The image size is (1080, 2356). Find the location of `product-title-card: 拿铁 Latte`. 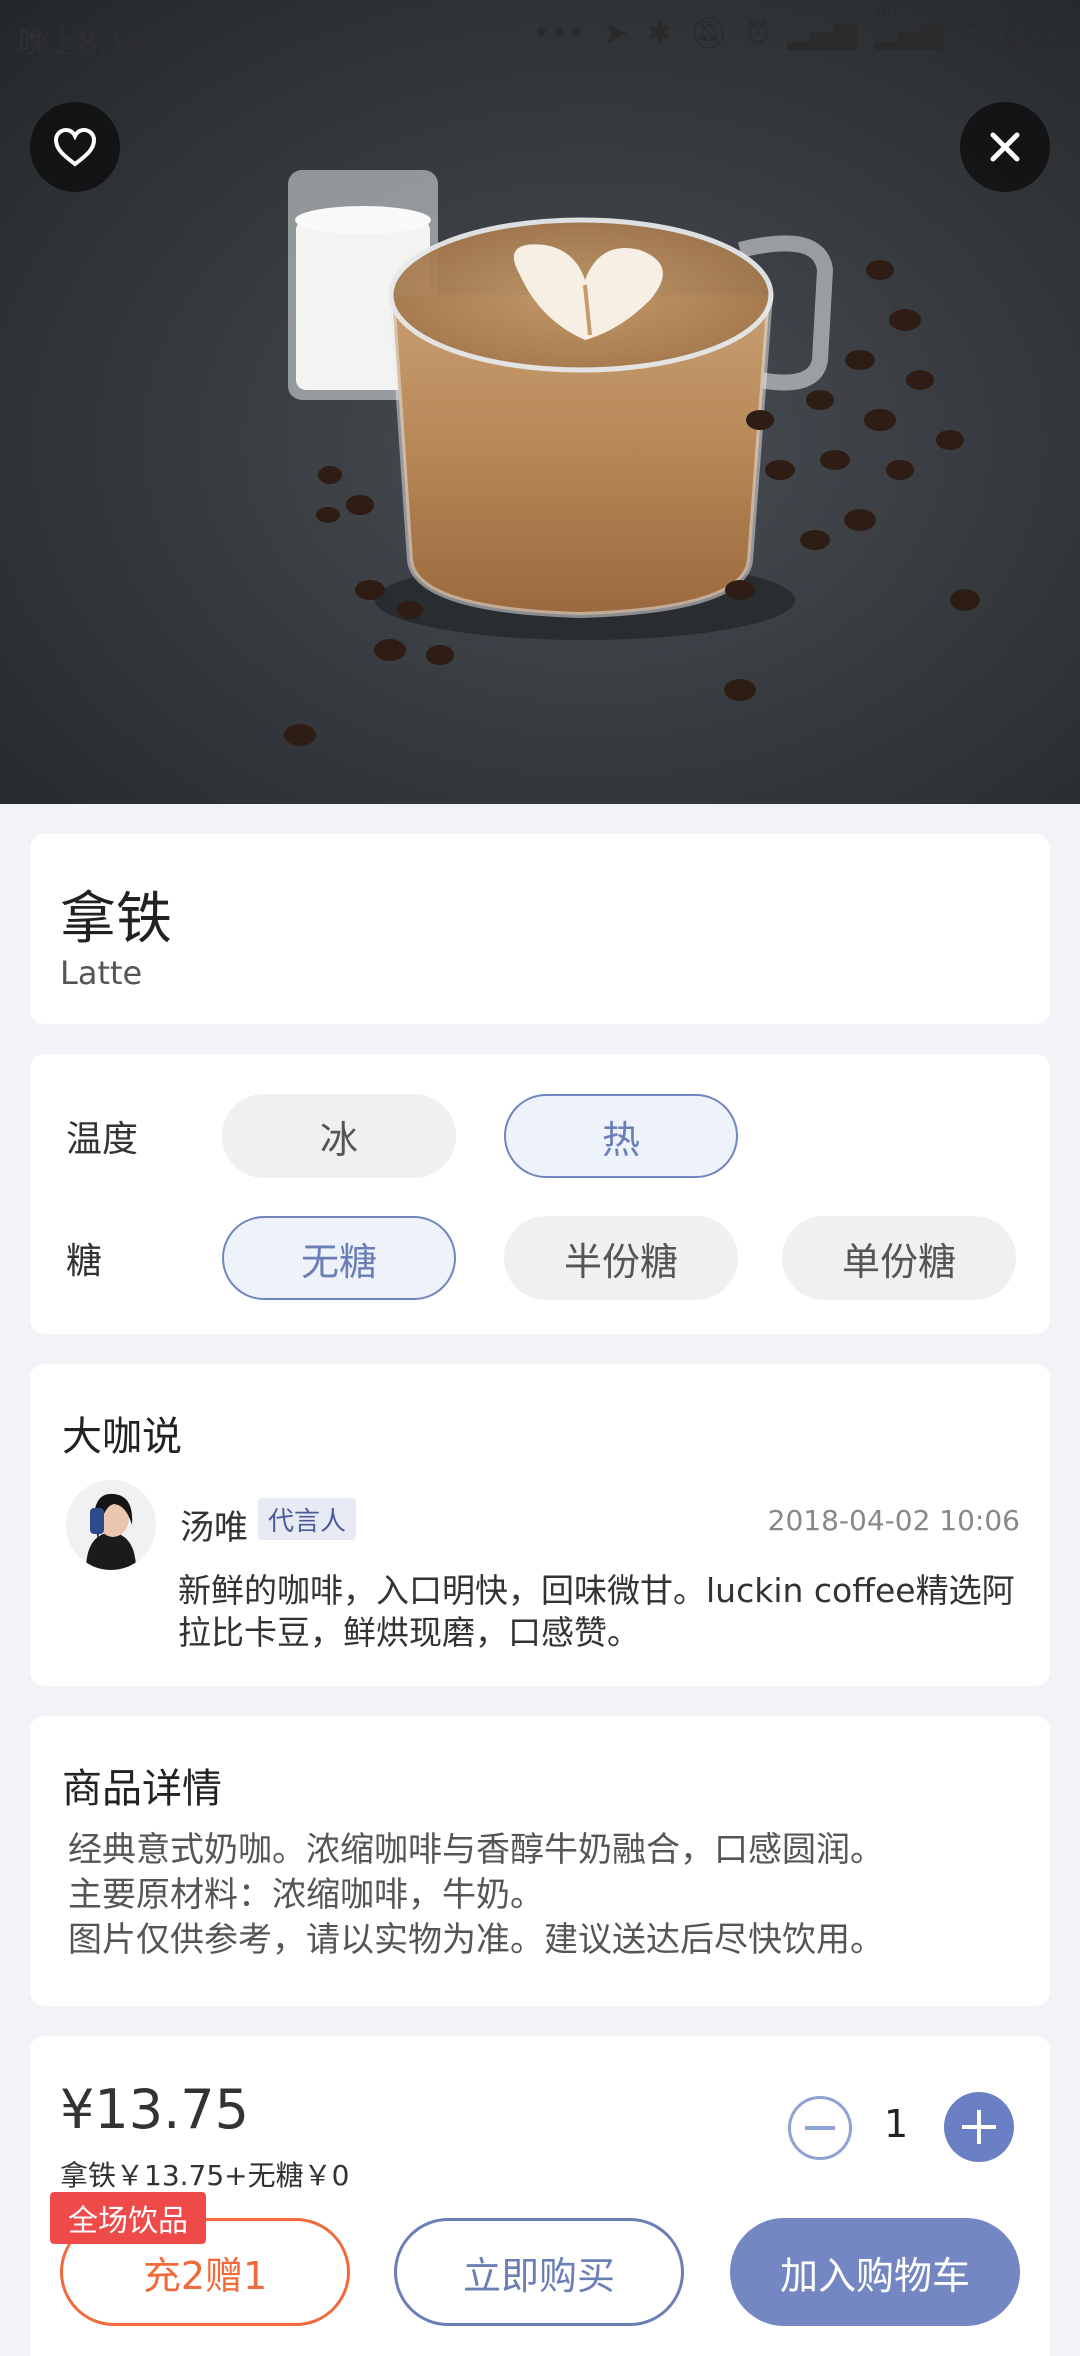

product-title-card: 拿铁 Latte is located at coordinates (540, 929).